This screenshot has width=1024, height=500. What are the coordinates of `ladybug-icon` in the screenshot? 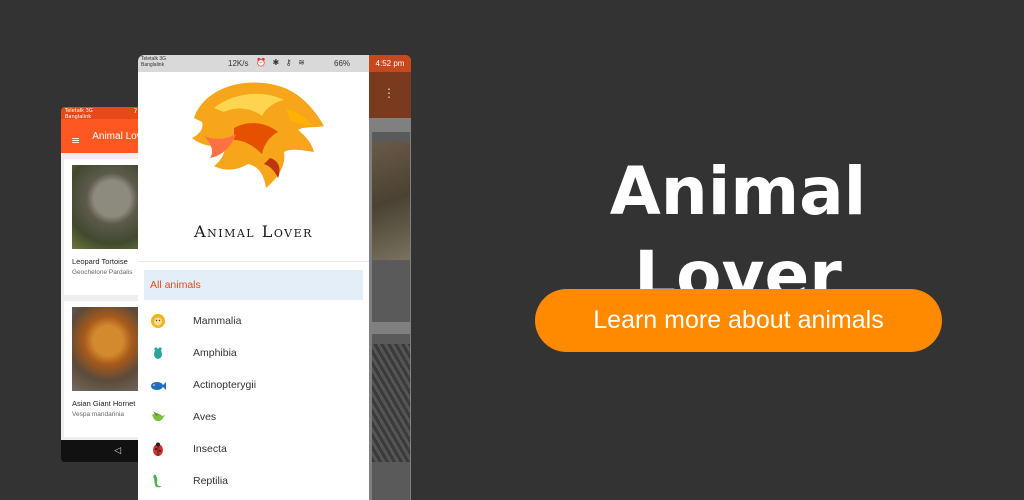 It's located at (158, 449).